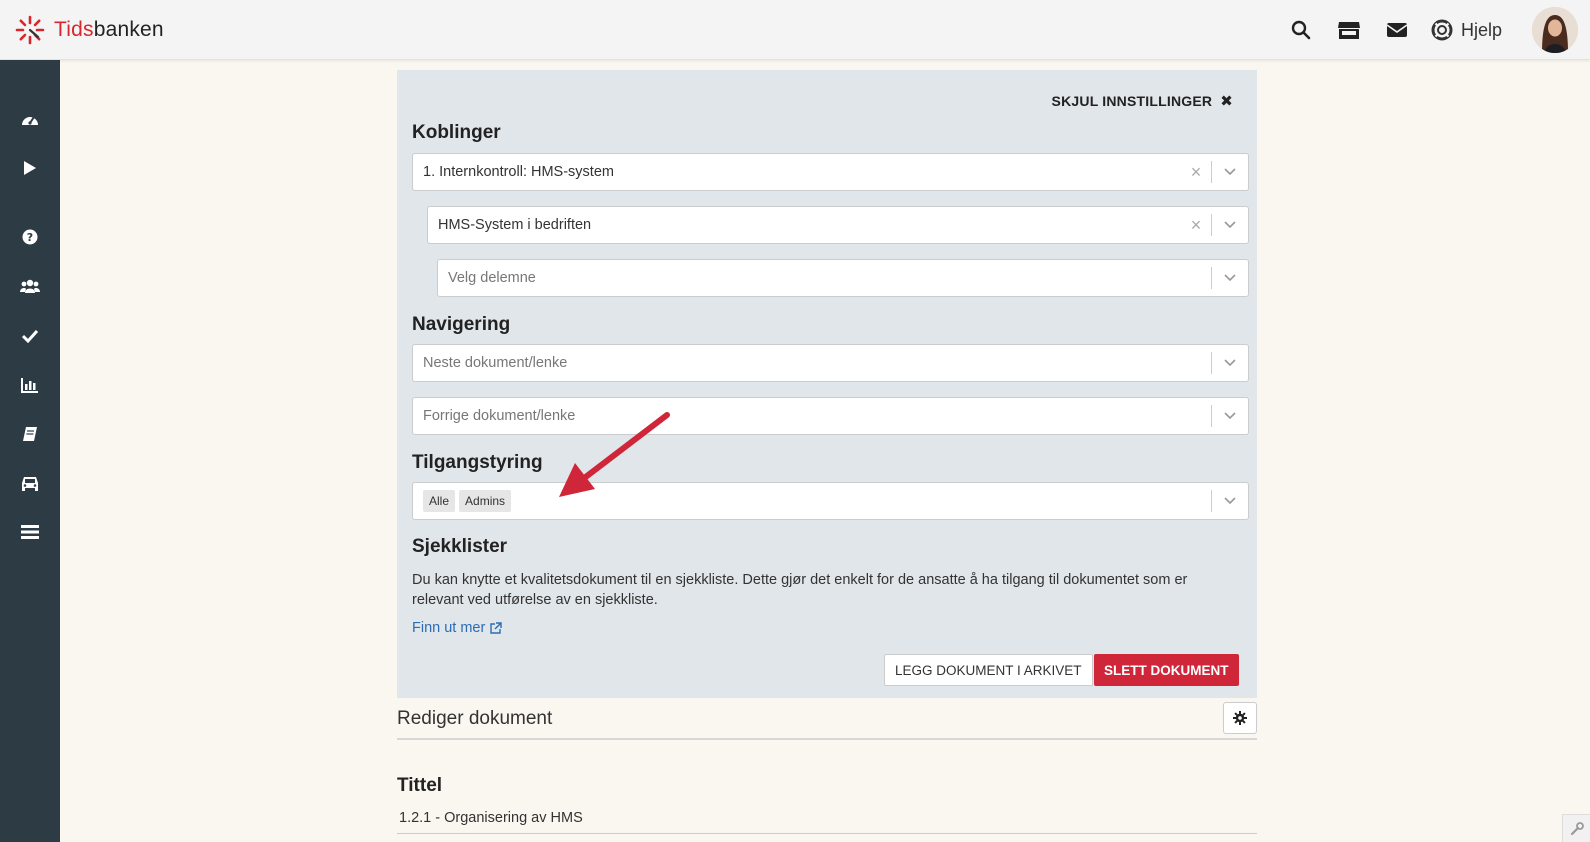 The height and width of the screenshot is (842, 1590). I want to click on title-field-label: Tittel, so click(420, 785).